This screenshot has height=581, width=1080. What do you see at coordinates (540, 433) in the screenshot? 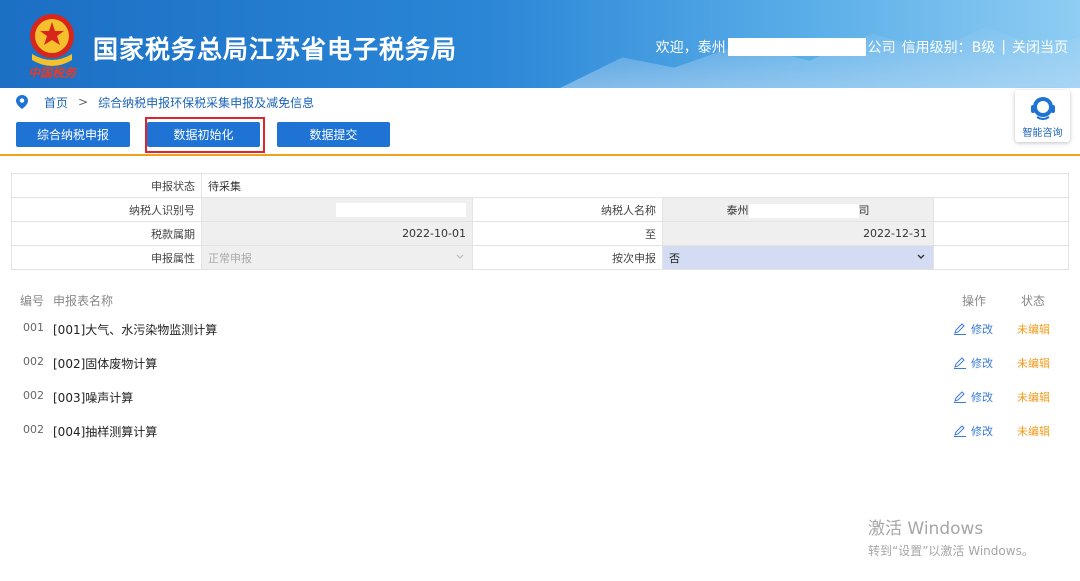
I see `list-item: 002 [004]抽样测算计算 修改 未编辑` at bounding box center [540, 433].